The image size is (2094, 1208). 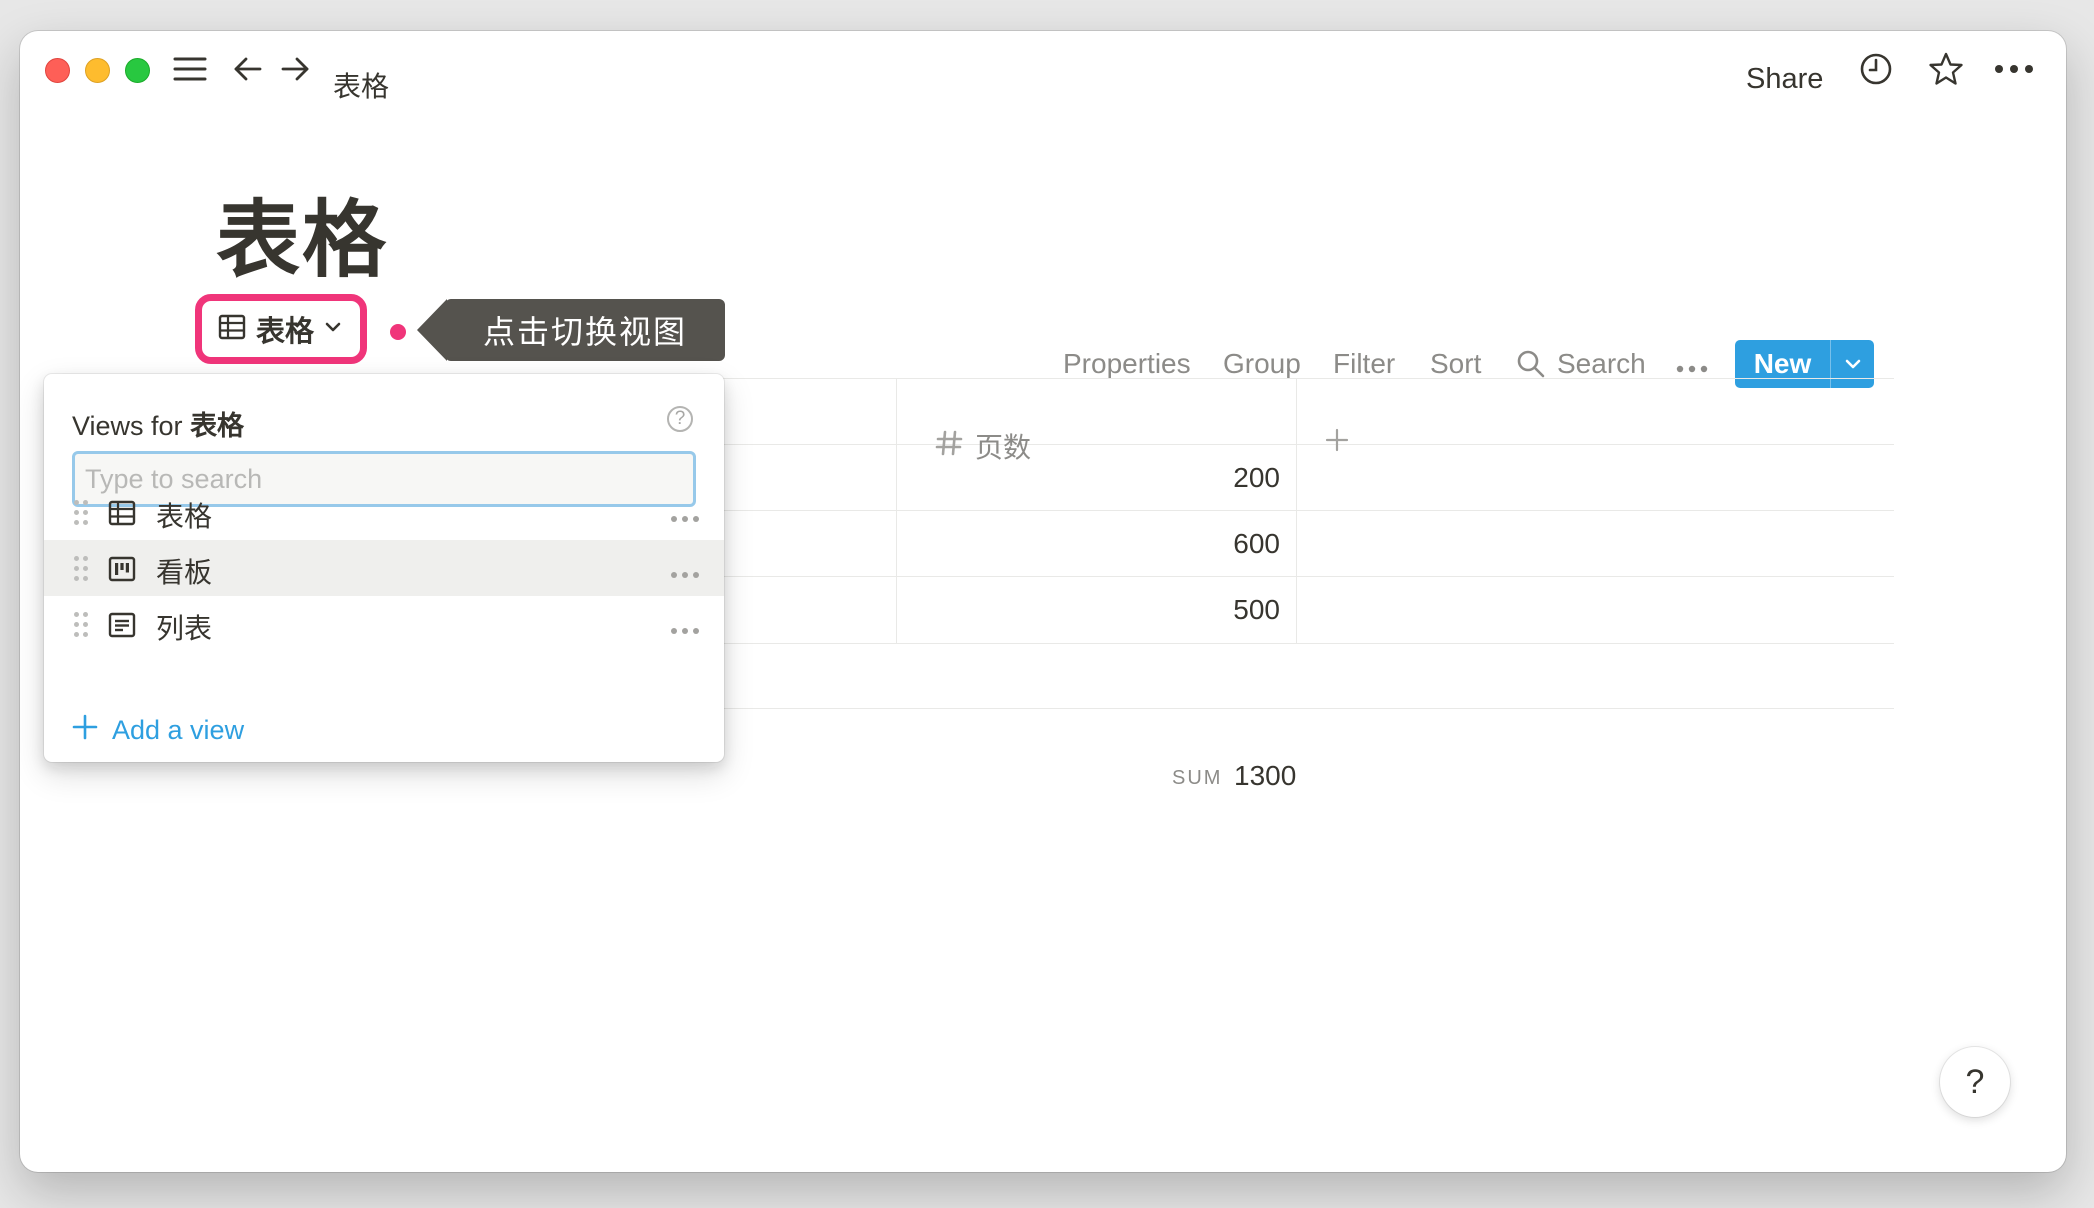 What do you see at coordinates (361, 85) in the screenshot?
I see `breadcrumb: 表格` at bounding box center [361, 85].